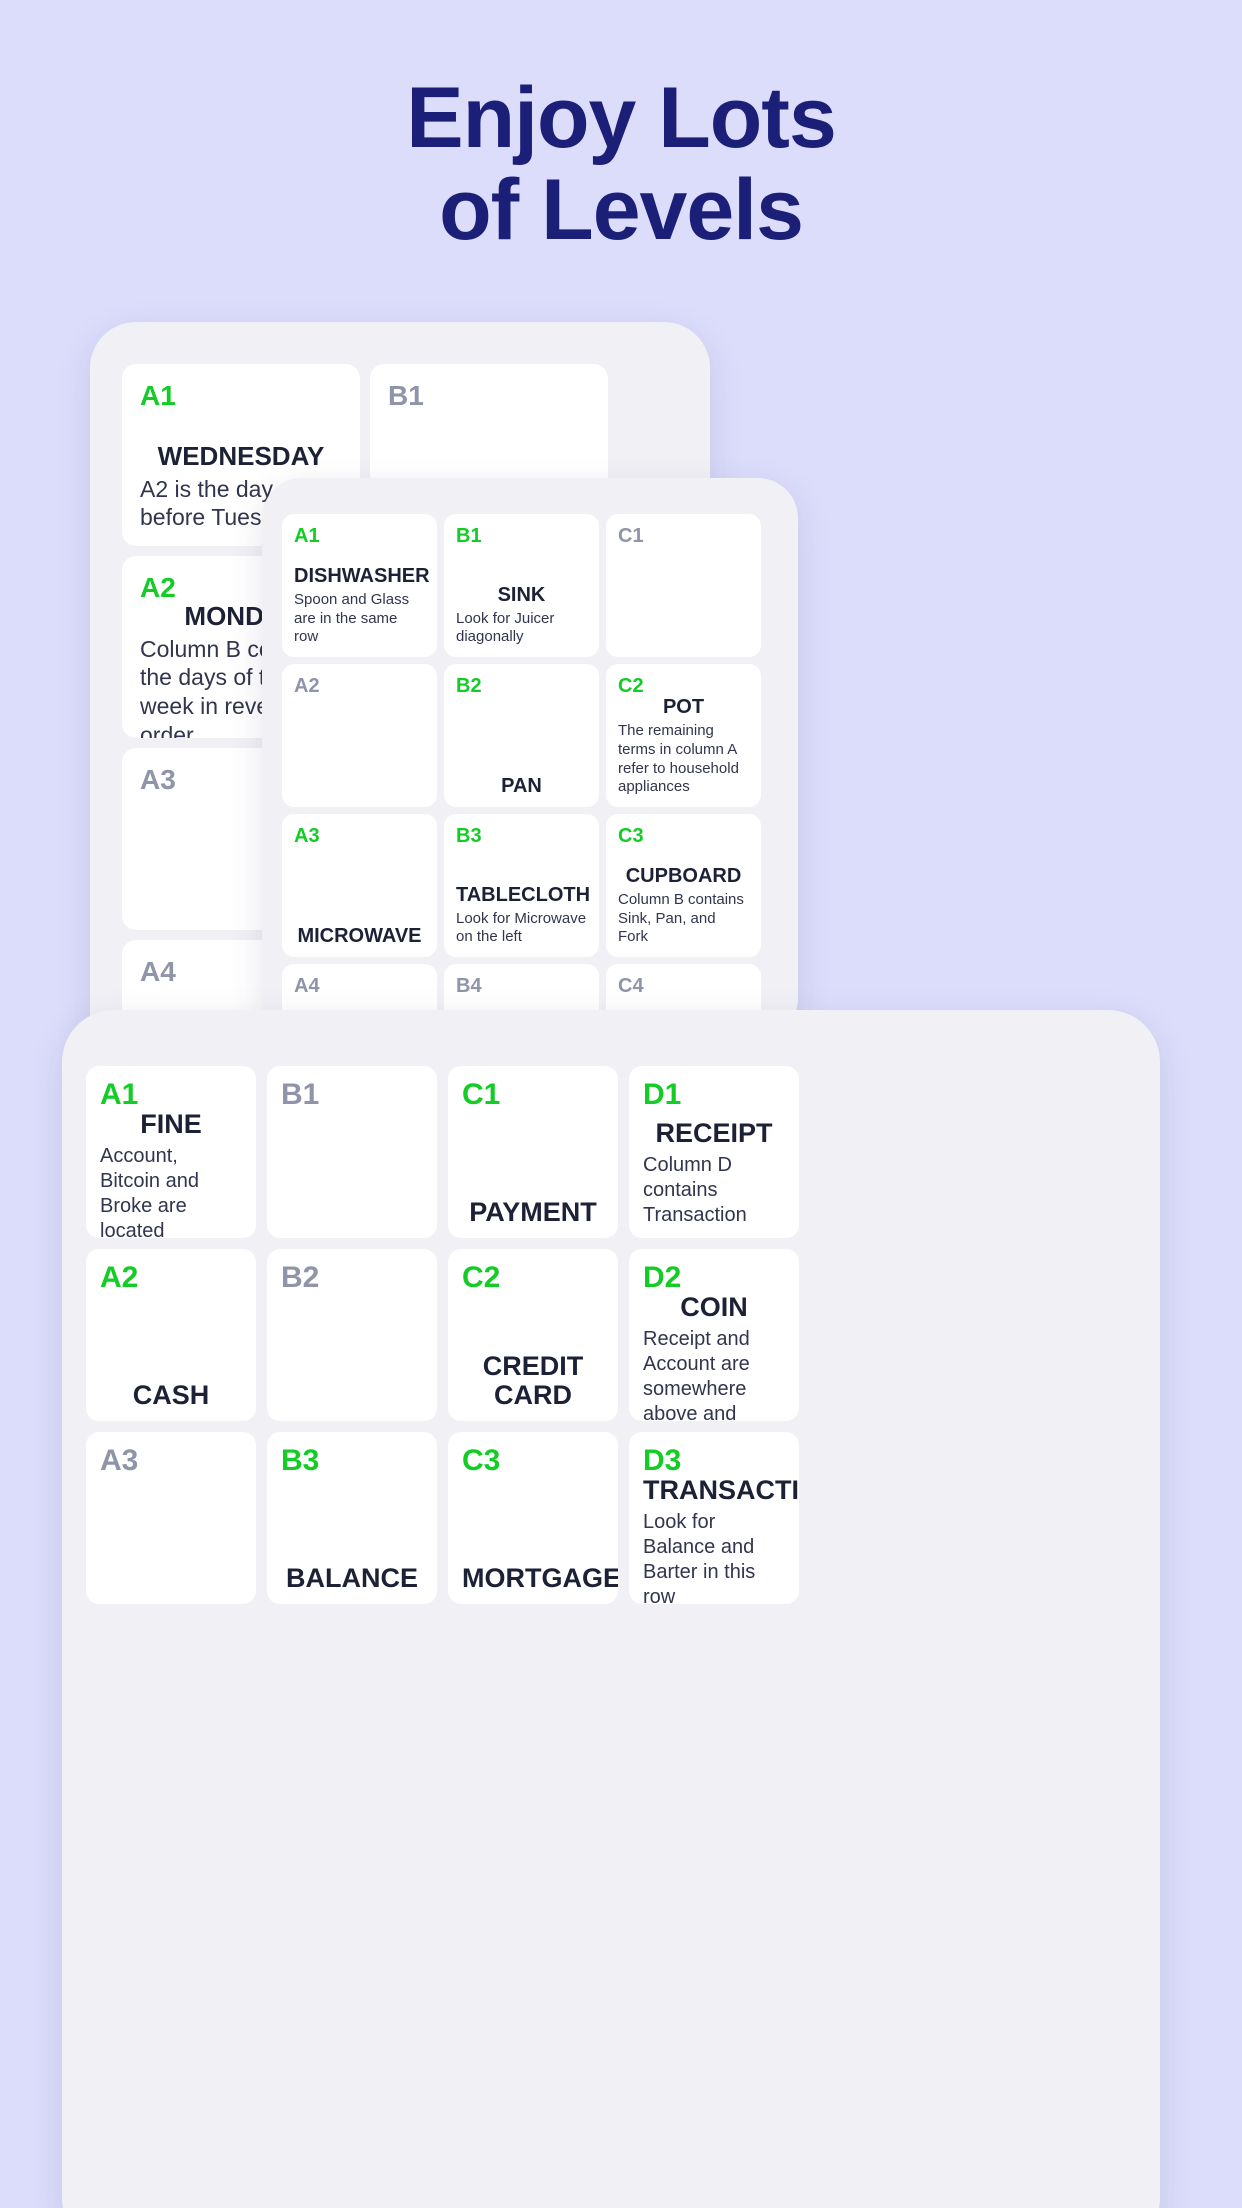 This screenshot has width=1242, height=2208. I want to click on puzzle-cell-word: TABLECLOTH, so click(523, 894).